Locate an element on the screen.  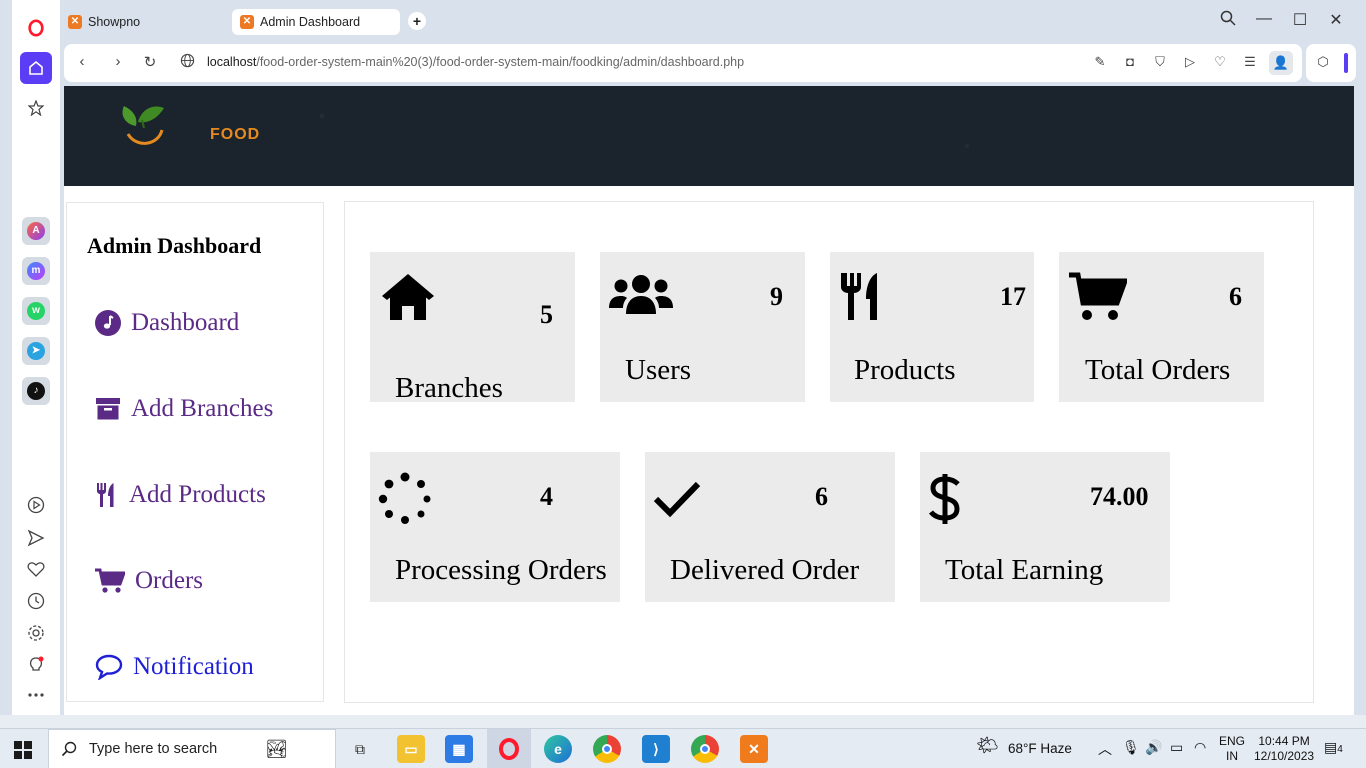
archive-box-icon is located at coordinates (108, 409).